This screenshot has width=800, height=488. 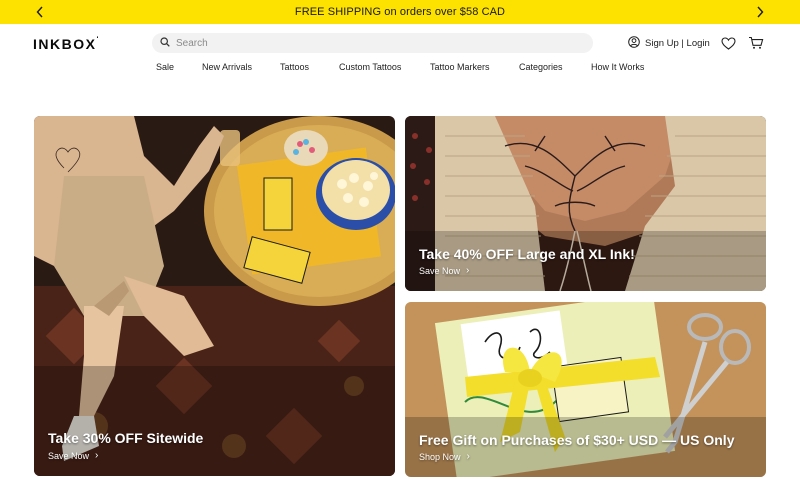 What do you see at coordinates (527, 254) in the screenshot?
I see `promo-title: Take 40% OFF Large and XL Ink!` at bounding box center [527, 254].